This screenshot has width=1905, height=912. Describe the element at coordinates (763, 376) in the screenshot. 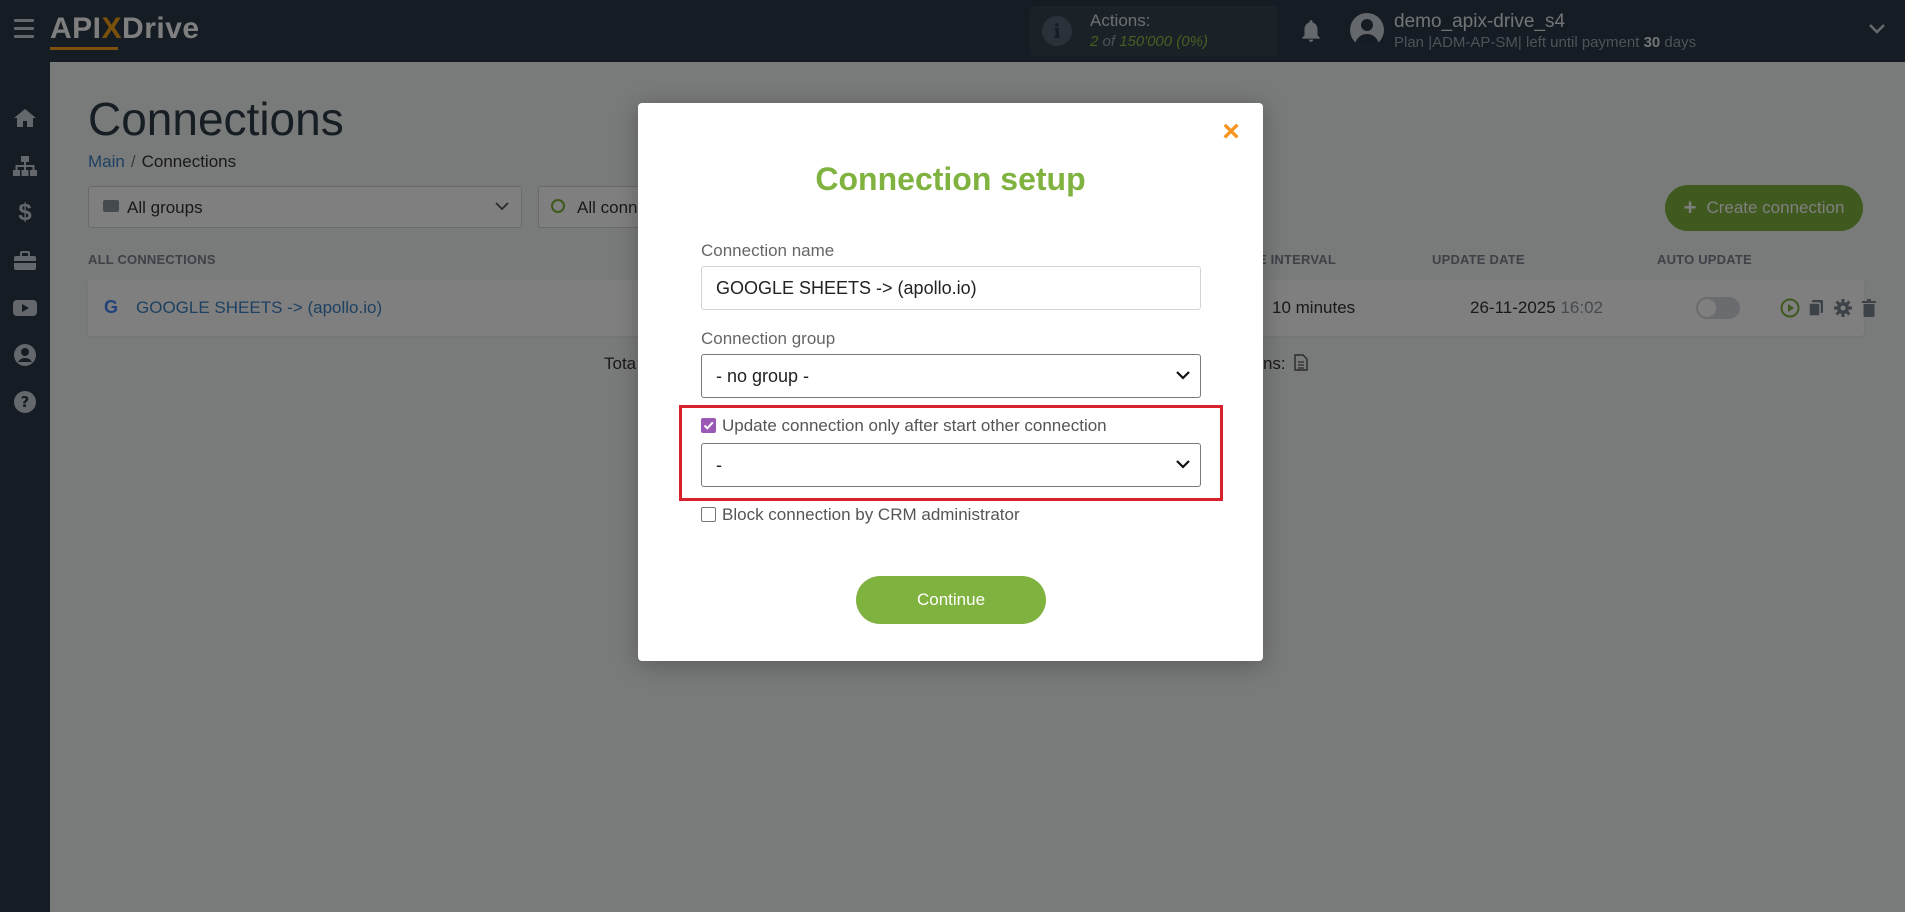

I see `connection-group-value: - no group -` at that location.